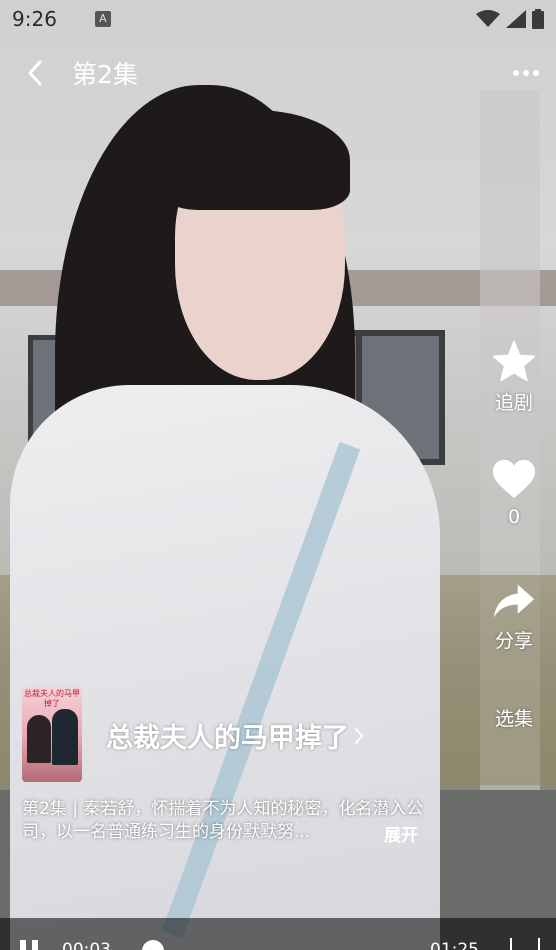 This screenshot has width=556, height=950. Describe the element at coordinates (31, 945) in the screenshot. I see `pause-icon` at that location.